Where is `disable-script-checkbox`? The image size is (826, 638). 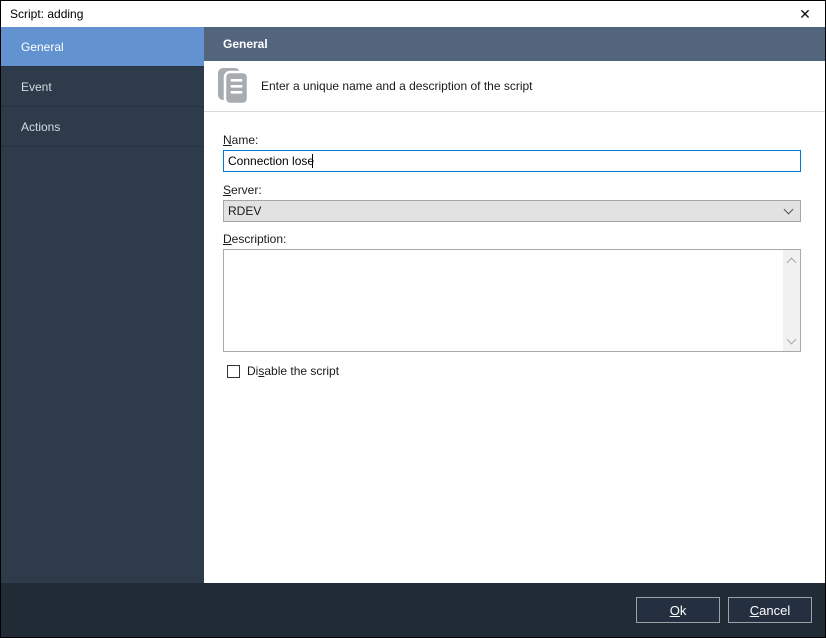
disable-script-checkbox is located at coordinates (233, 371).